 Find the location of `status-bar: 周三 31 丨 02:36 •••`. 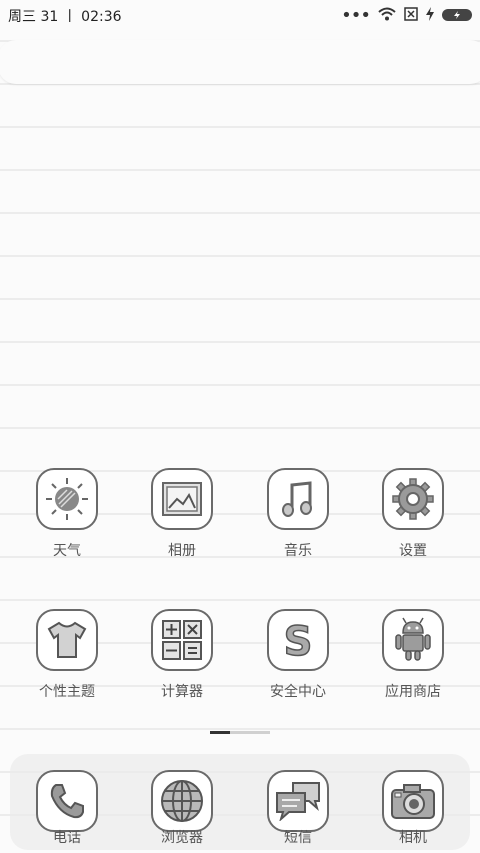

status-bar: 周三 31 丨 02:36 ••• is located at coordinates (240, 15).